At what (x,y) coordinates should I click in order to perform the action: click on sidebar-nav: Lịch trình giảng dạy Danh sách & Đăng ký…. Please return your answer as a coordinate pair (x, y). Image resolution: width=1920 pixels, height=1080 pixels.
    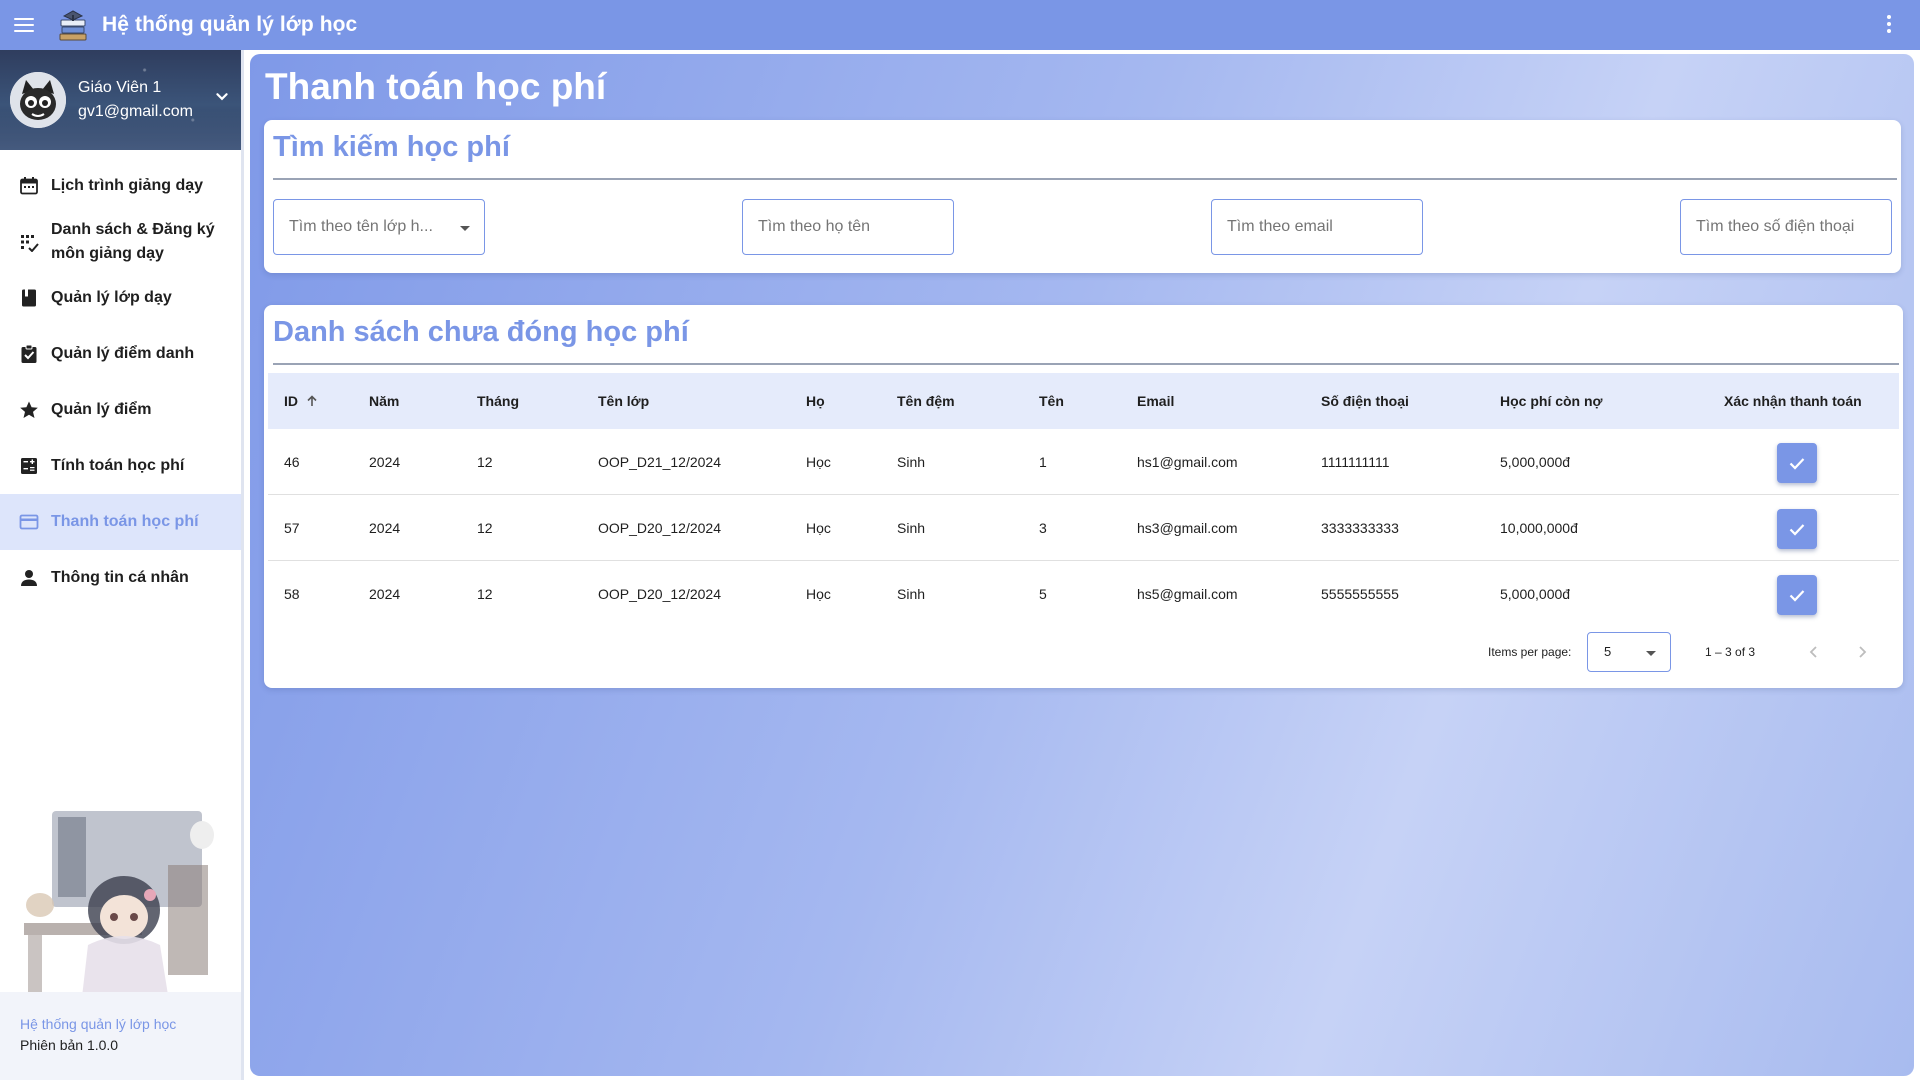
    Looking at the image, I should click on (120, 378).